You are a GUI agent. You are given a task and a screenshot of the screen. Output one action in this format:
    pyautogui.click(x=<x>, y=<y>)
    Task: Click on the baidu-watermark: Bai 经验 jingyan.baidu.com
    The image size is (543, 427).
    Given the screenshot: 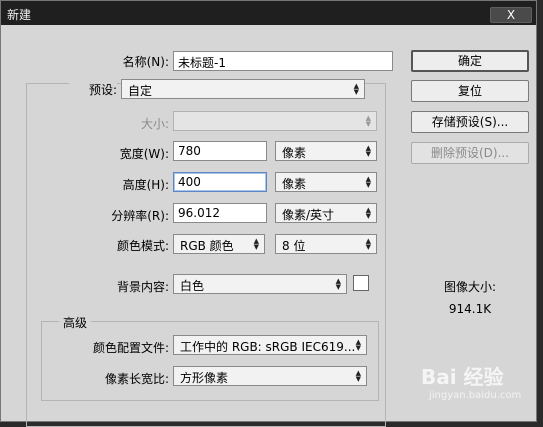 What is the action you would take?
    pyautogui.click(x=471, y=381)
    